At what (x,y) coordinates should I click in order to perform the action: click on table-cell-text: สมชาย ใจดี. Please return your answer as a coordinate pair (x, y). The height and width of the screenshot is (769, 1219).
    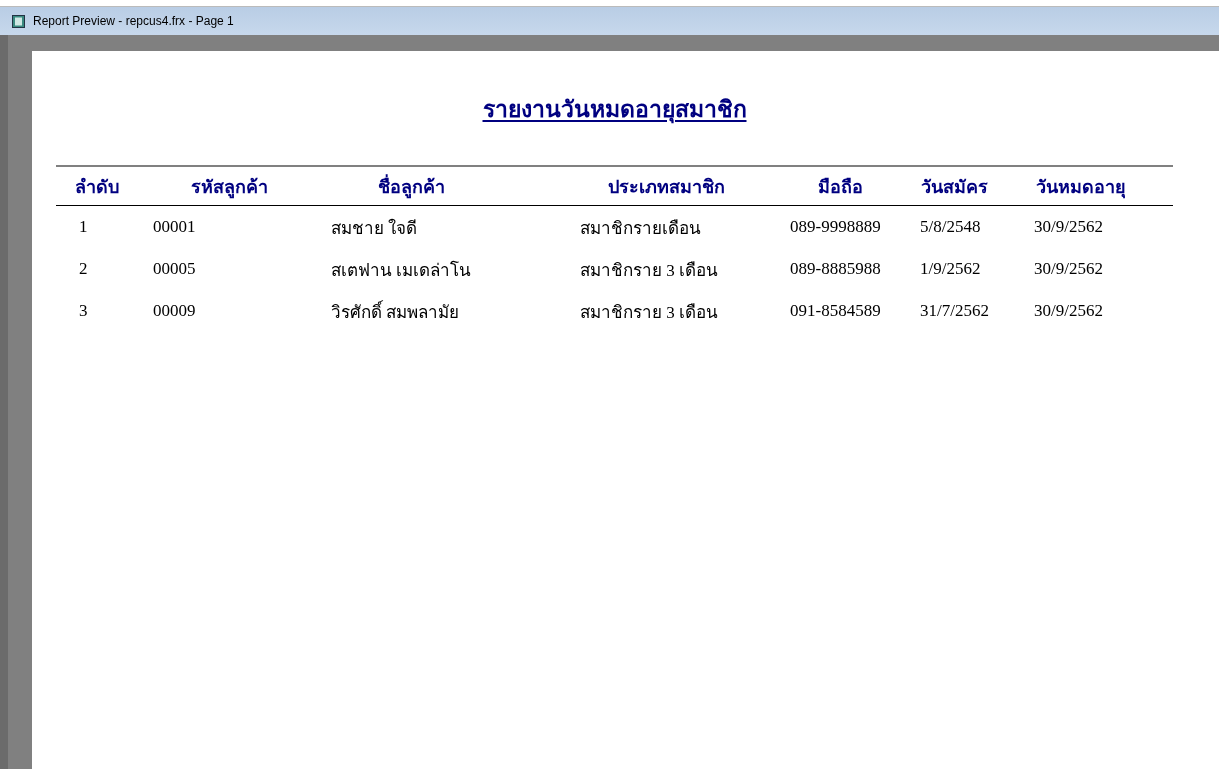
    Looking at the image, I should click on (374, 228).